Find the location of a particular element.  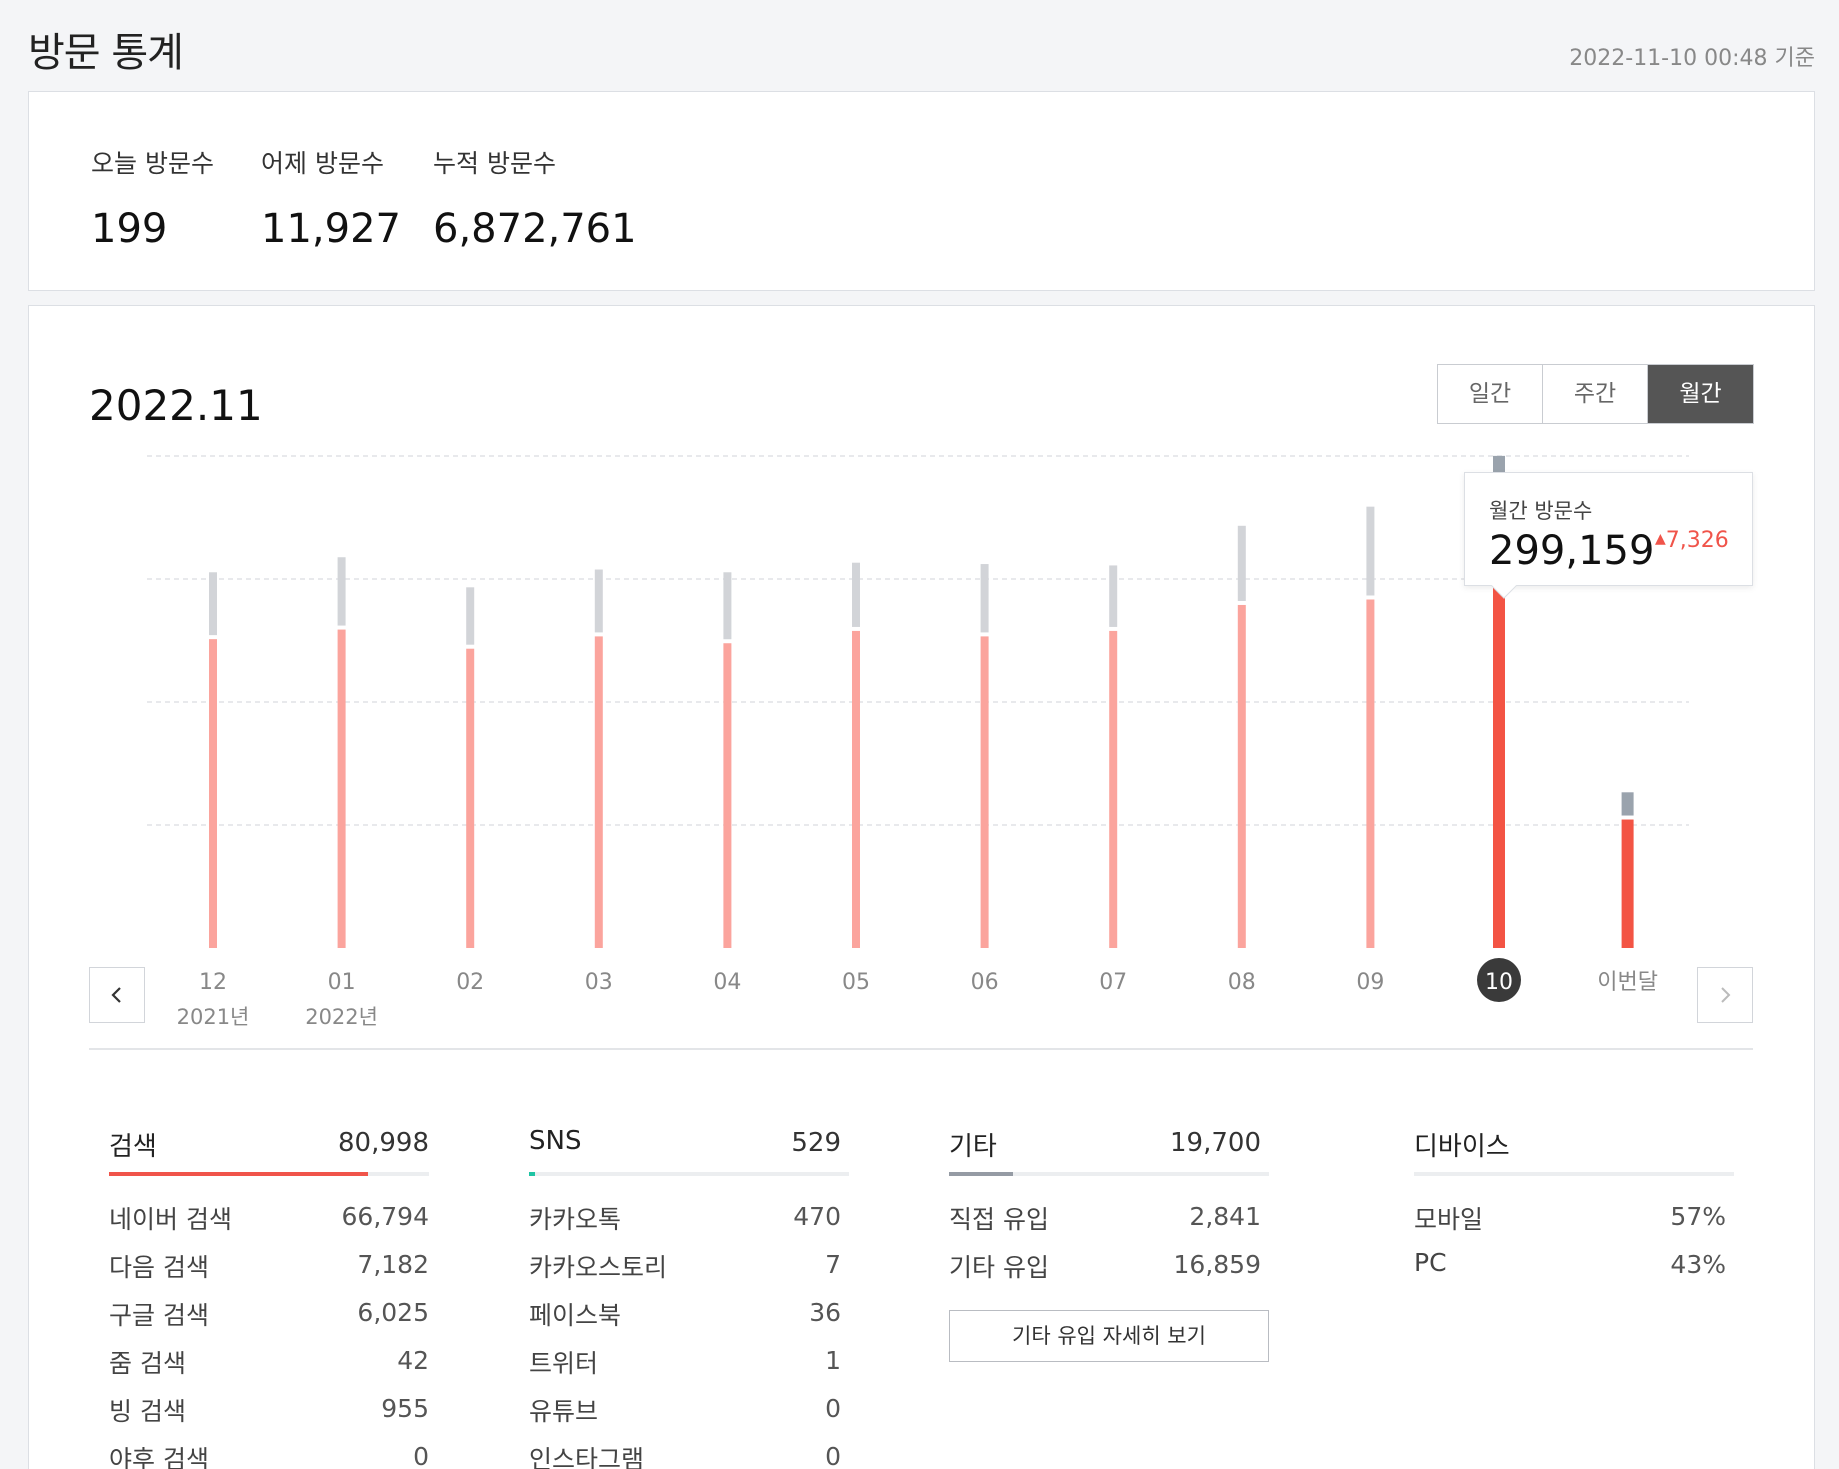

stat-label: 오늘 방문수 is located at coordinates (152, 163).